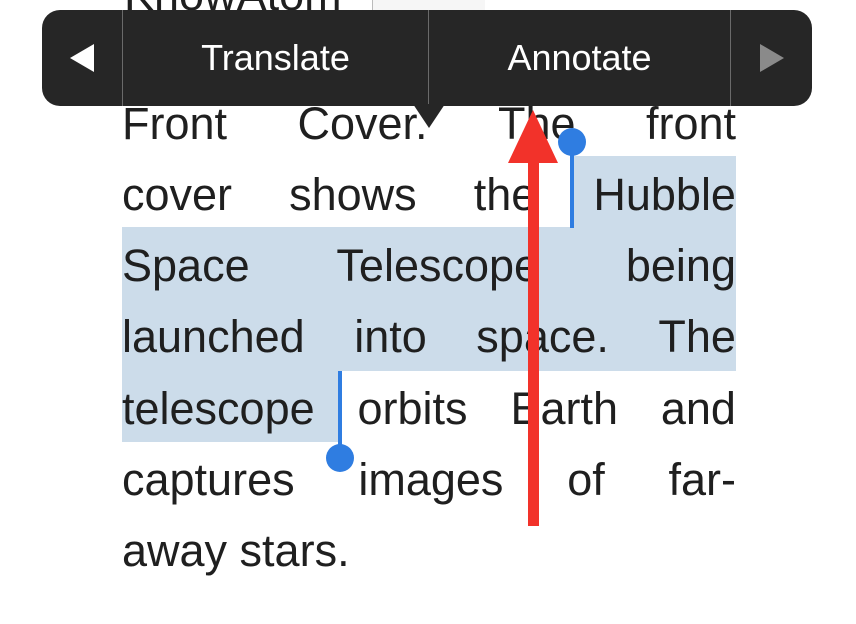 This screenshot has width=856, height=624. I want to click on red-arrow-head, so click(533, 136).